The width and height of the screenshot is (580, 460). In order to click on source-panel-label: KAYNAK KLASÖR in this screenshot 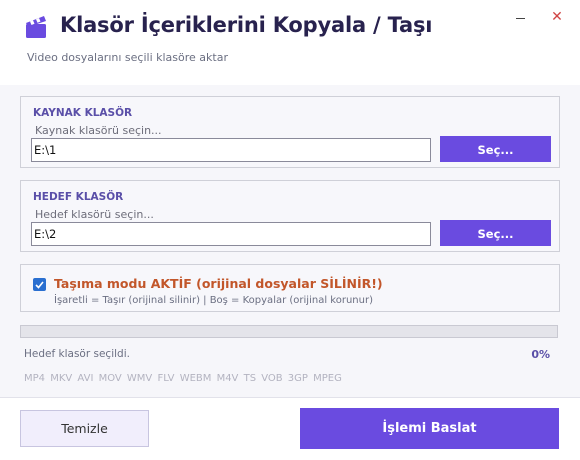, I will do `click(83, 113)`.